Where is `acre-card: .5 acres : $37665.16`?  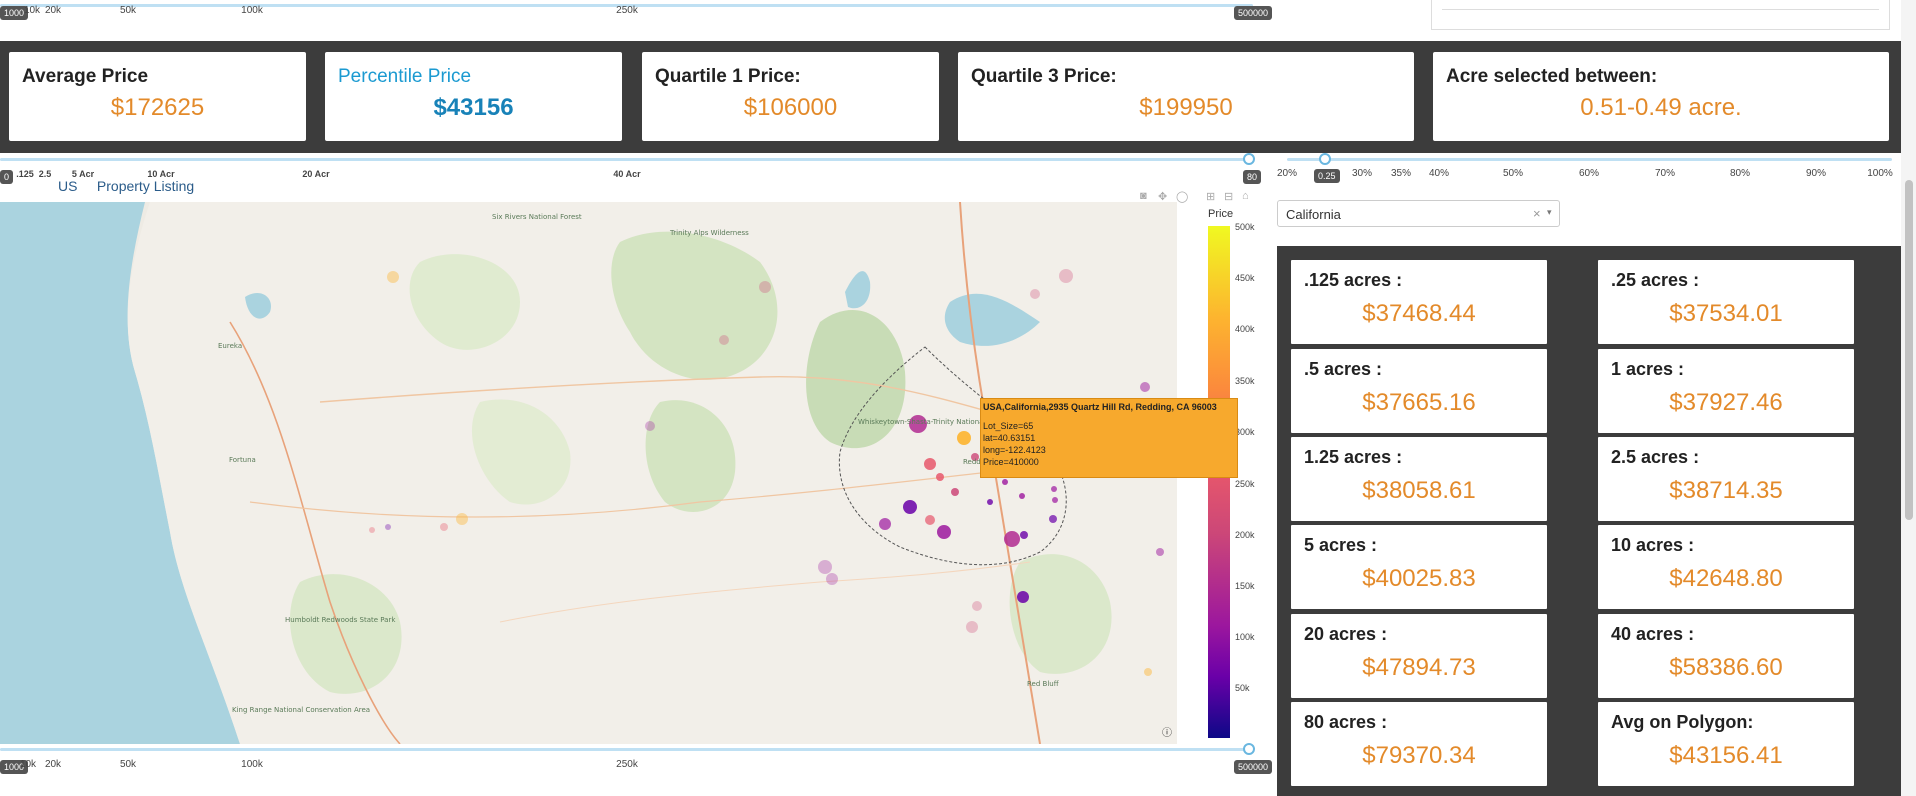
acre-card: .5 acres : $37665.16 is located at coordinates (1419, 391).